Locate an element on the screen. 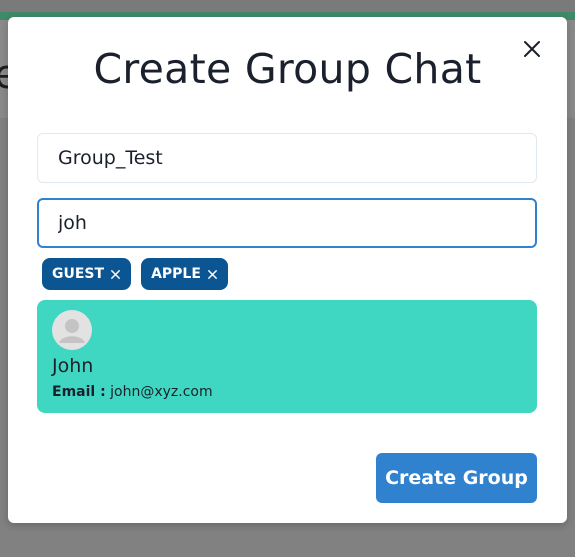 This screenshot has width=575, height=557. modal-title: Create Group Chat is located at coordinates (287, 69).